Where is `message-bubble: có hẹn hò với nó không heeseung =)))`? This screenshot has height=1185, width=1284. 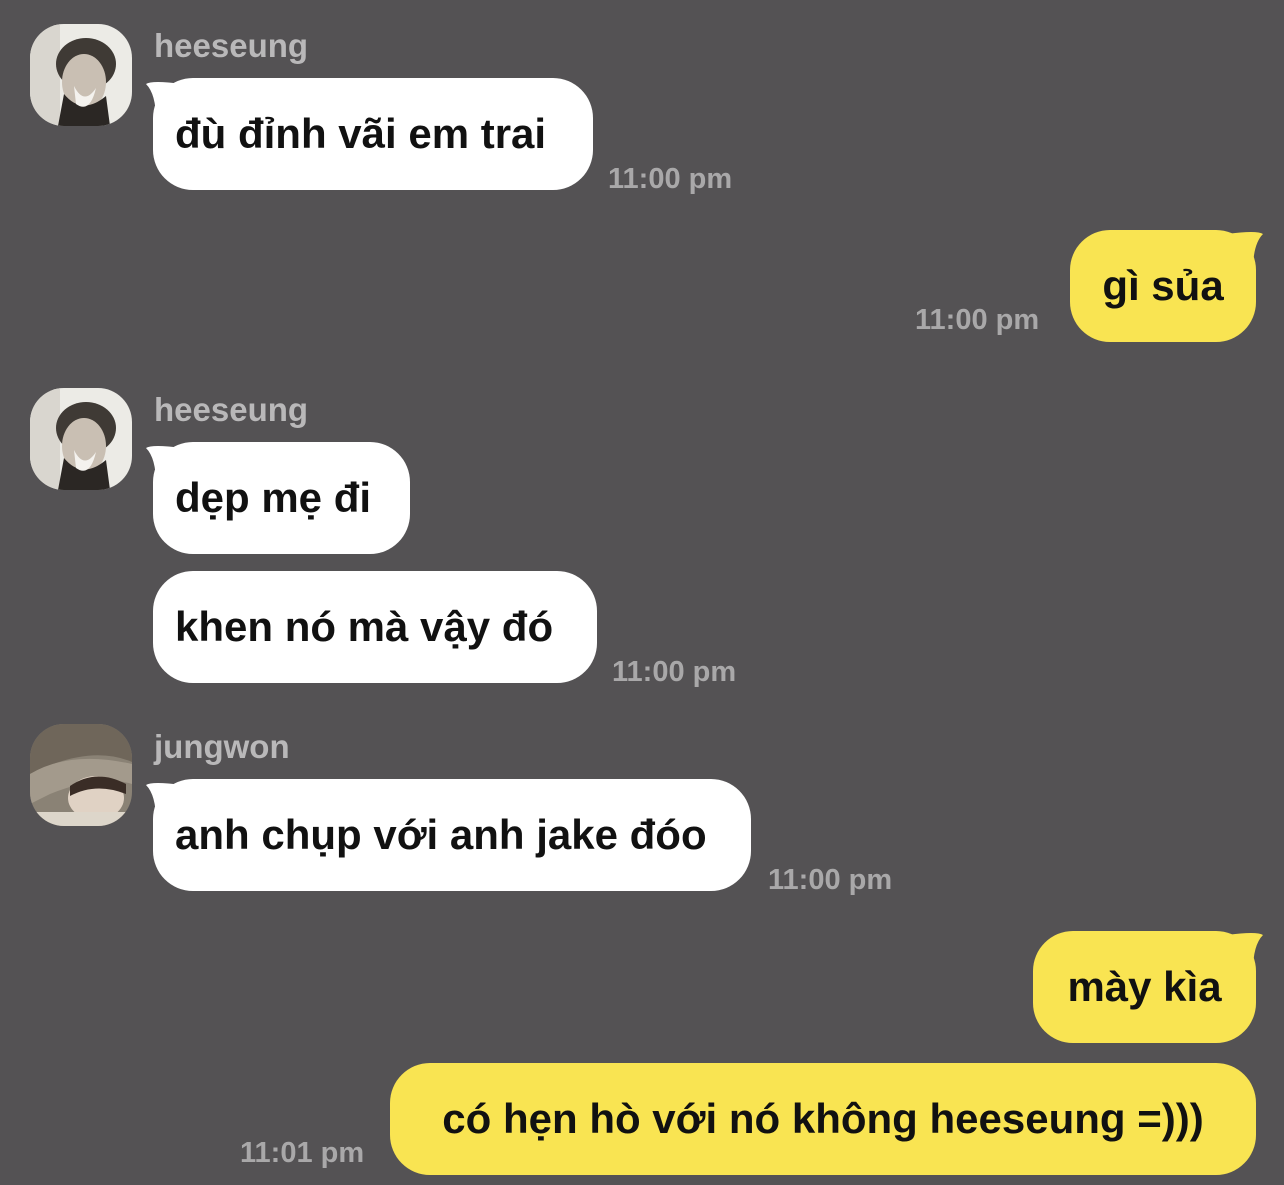 message-bubble: có hẹn hò với nó không heeseung =))) is located at coordinates (823, 1119).